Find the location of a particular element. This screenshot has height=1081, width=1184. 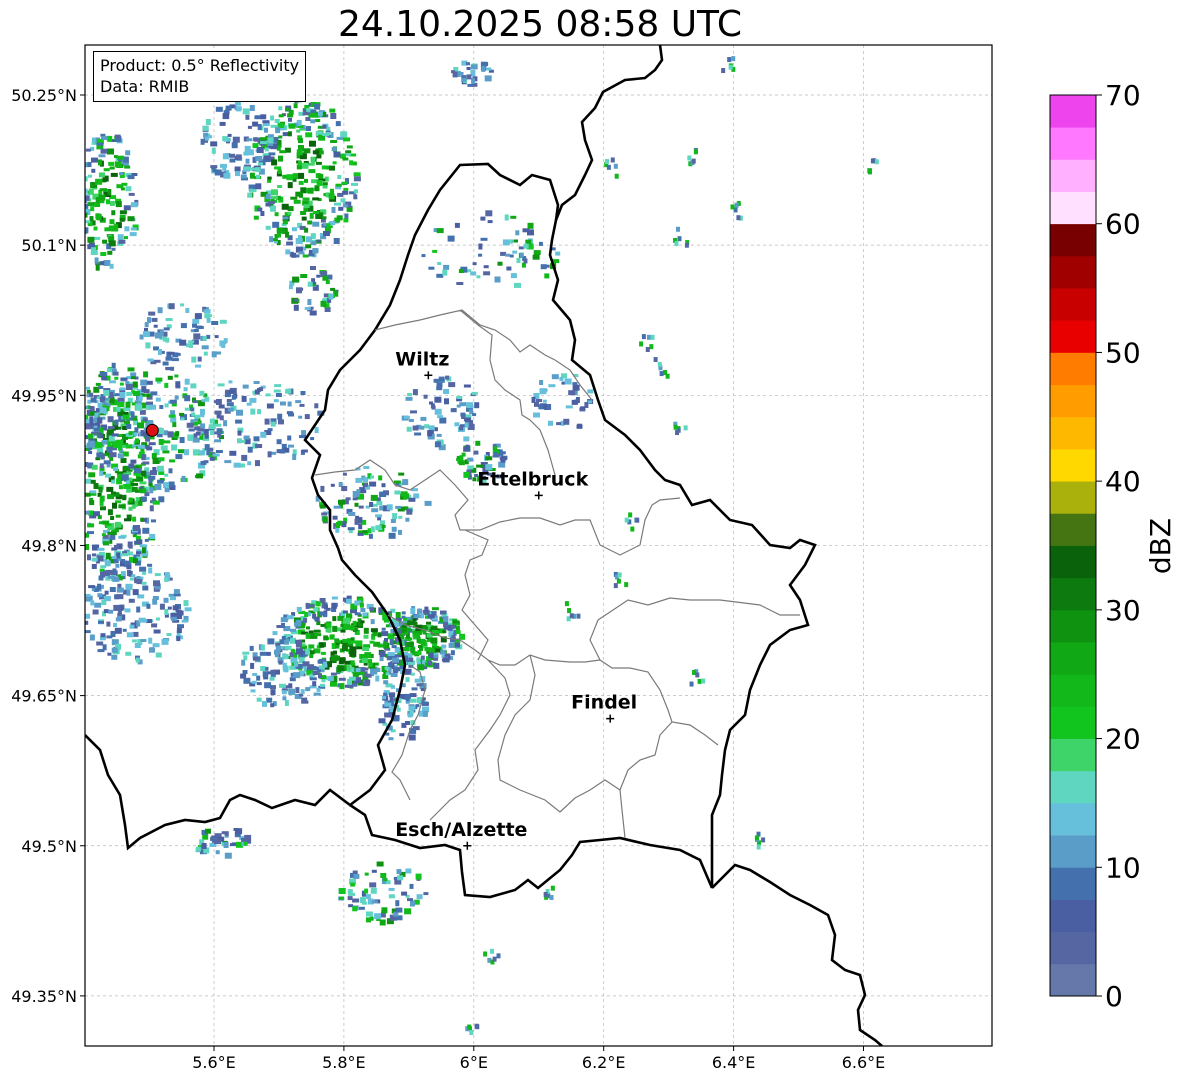

colorbar-tick-label: 60 is located at coordinates (1123, 224).